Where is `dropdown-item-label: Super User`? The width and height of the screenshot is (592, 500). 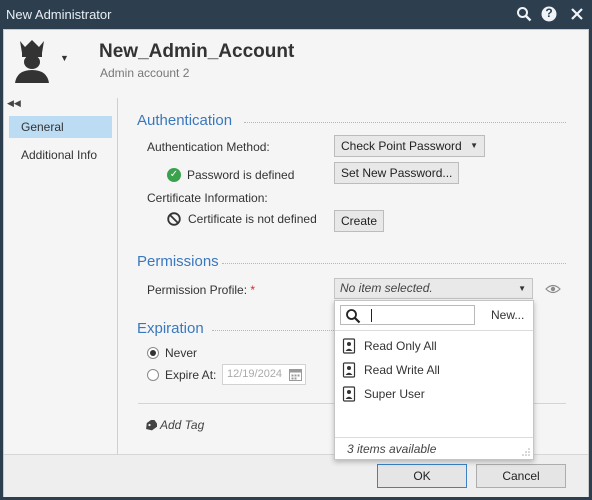
dropdown-item-label: Super User is located at coordinates (394, 394).